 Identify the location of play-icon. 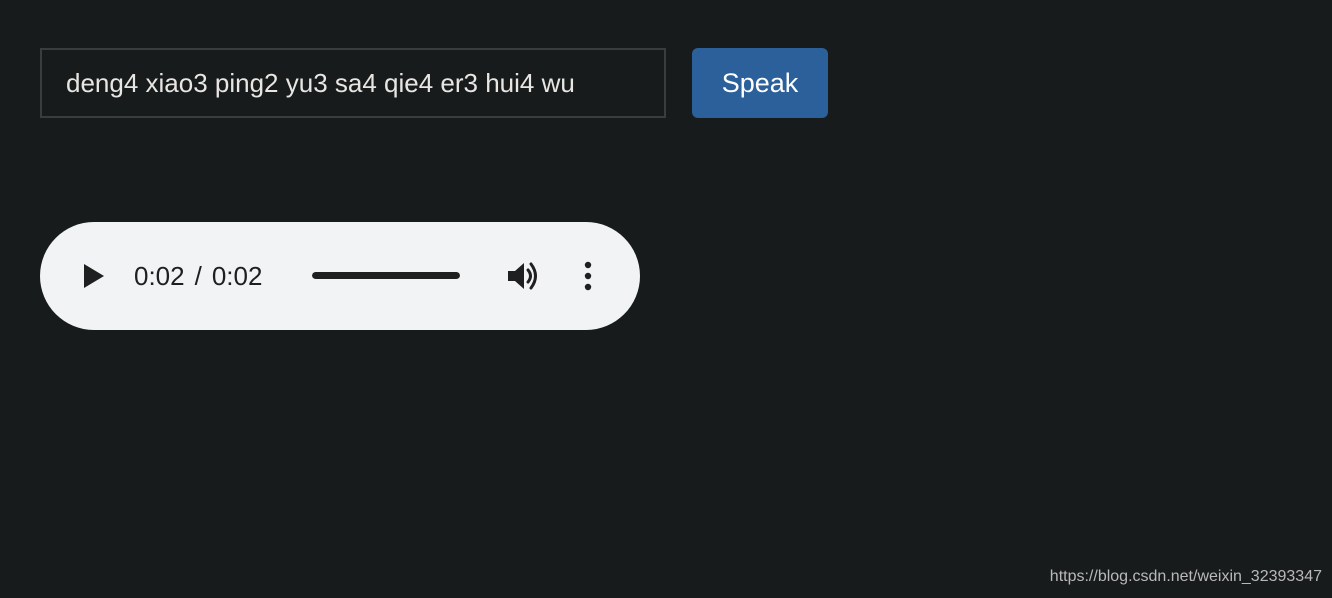
(94, 276).